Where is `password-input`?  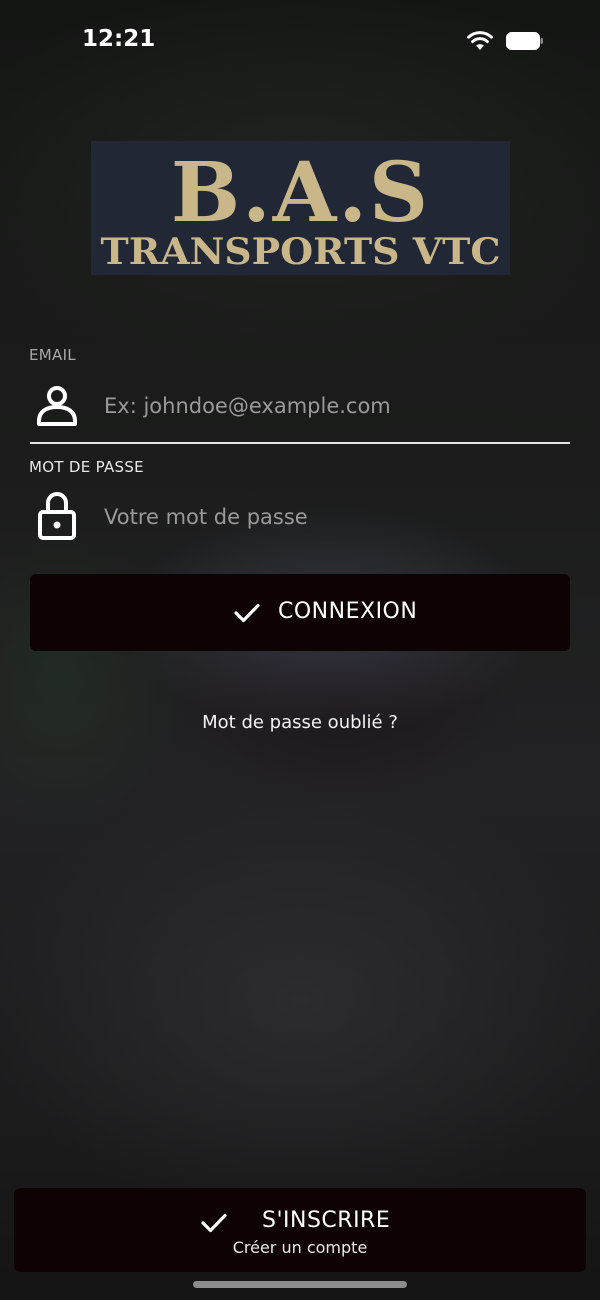
password-input is located at coordinates (334, 517).